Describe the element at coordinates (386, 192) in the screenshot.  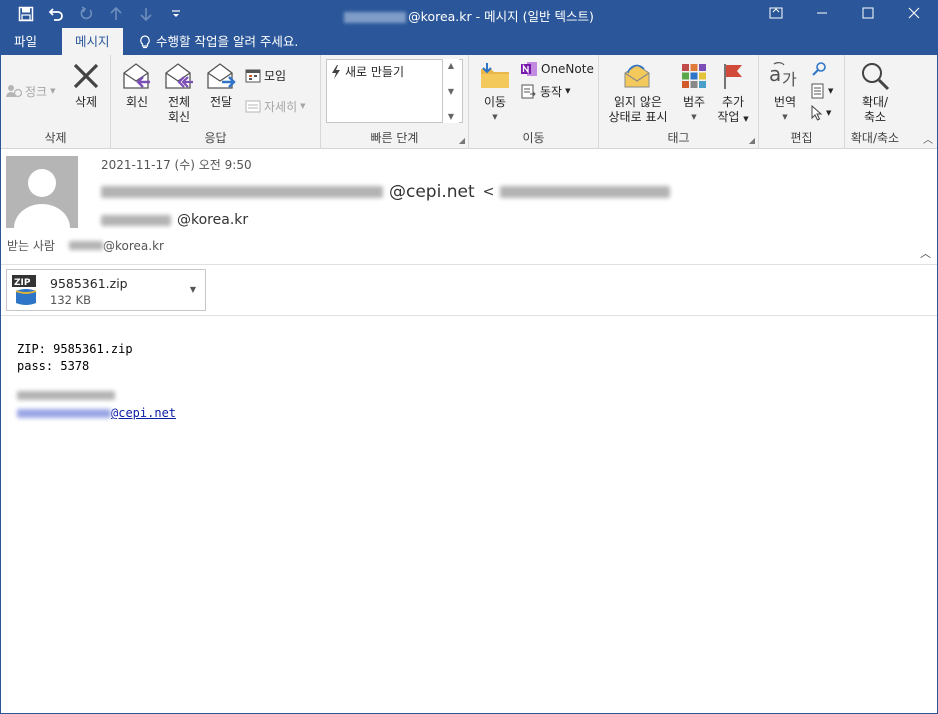
I see `sender-line: @cepi.net <` at that location.